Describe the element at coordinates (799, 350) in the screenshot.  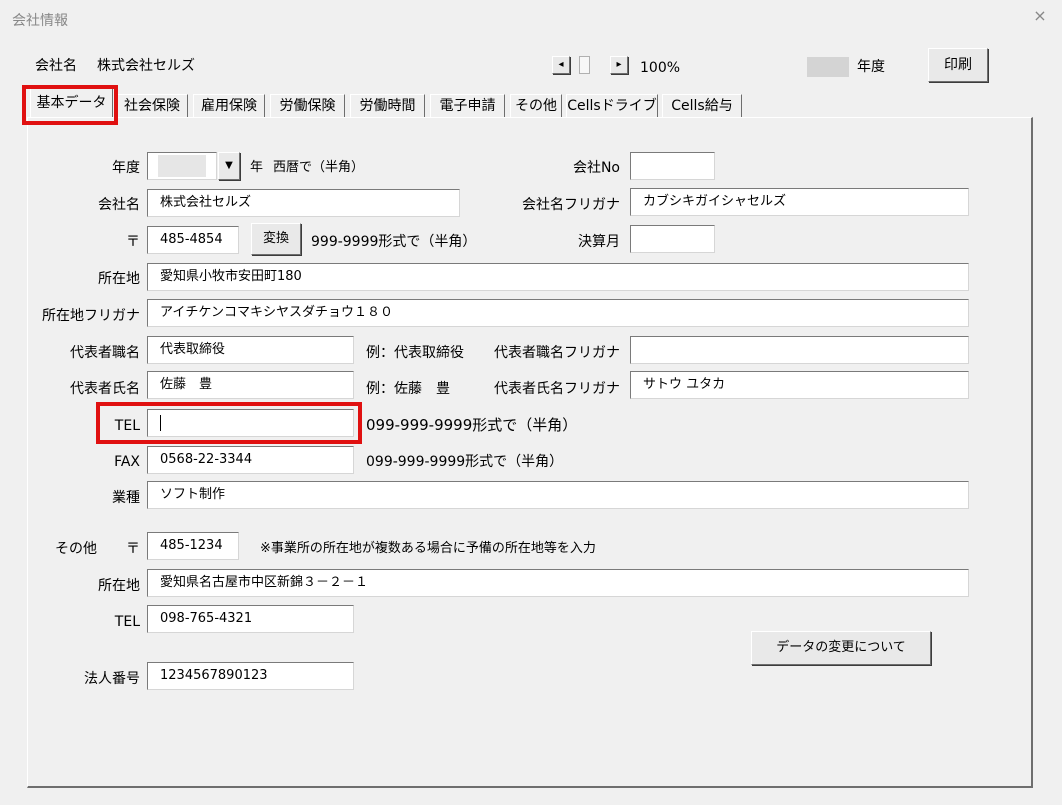
I see `rep-title-kana-field` at that location.